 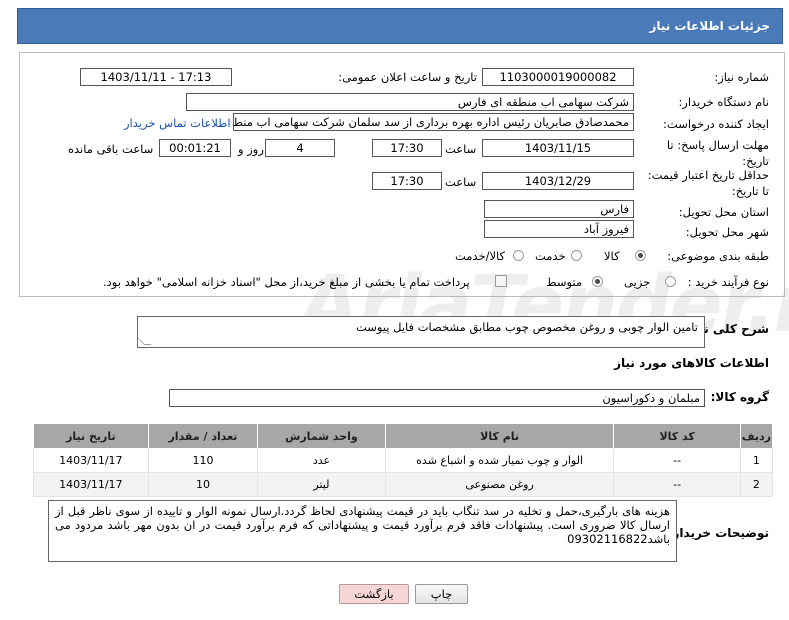 I want to click on deadline-days-label: روز و, so click(x=251, y=149).